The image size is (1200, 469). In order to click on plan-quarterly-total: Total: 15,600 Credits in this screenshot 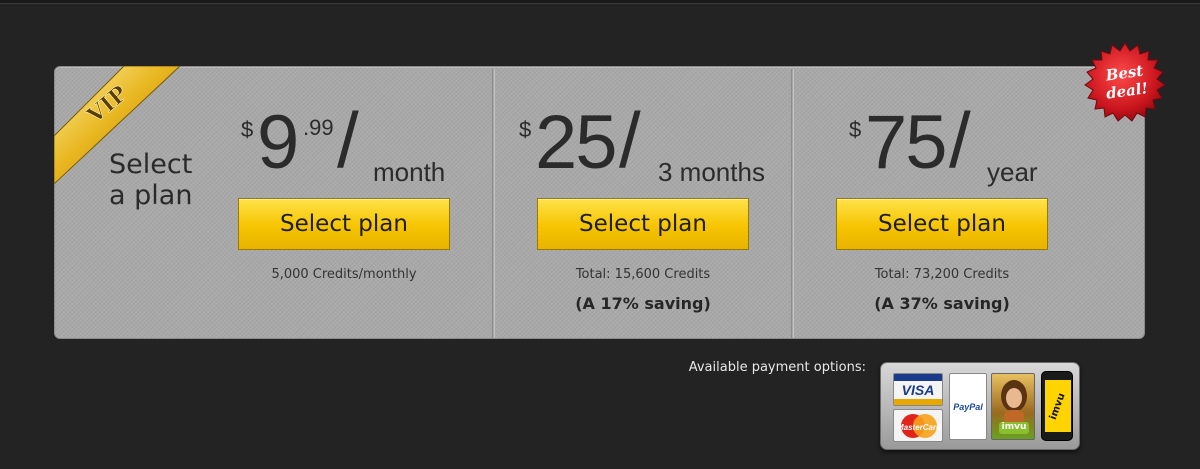, I will do `click(643, 274)`.